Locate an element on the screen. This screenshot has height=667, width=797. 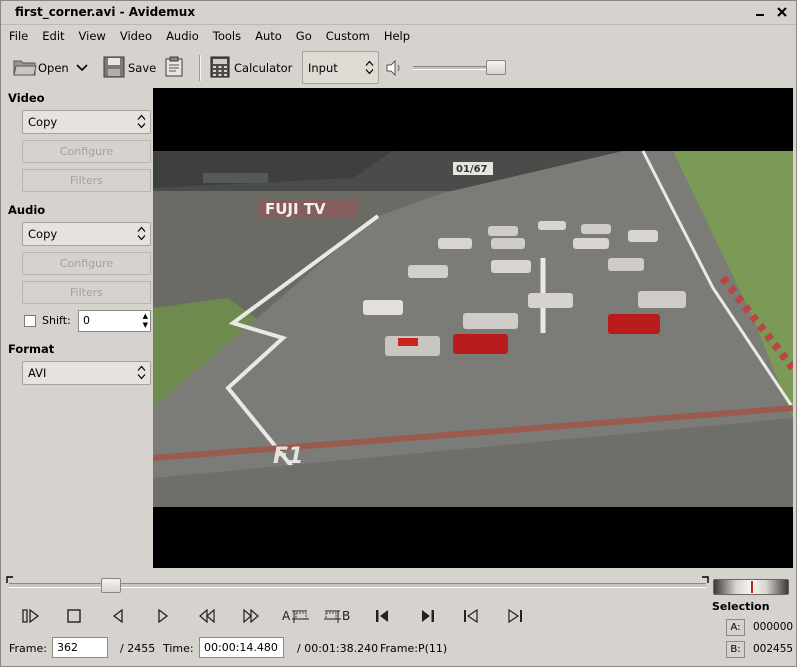
rewind-icon is located at coordinates (207, 617).